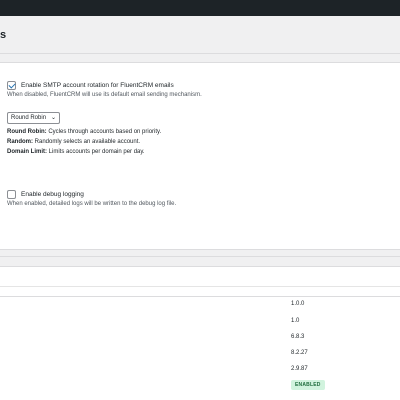 This screenshot has height=400, width=400. I want to click on page-title: s, so click(3, 35).